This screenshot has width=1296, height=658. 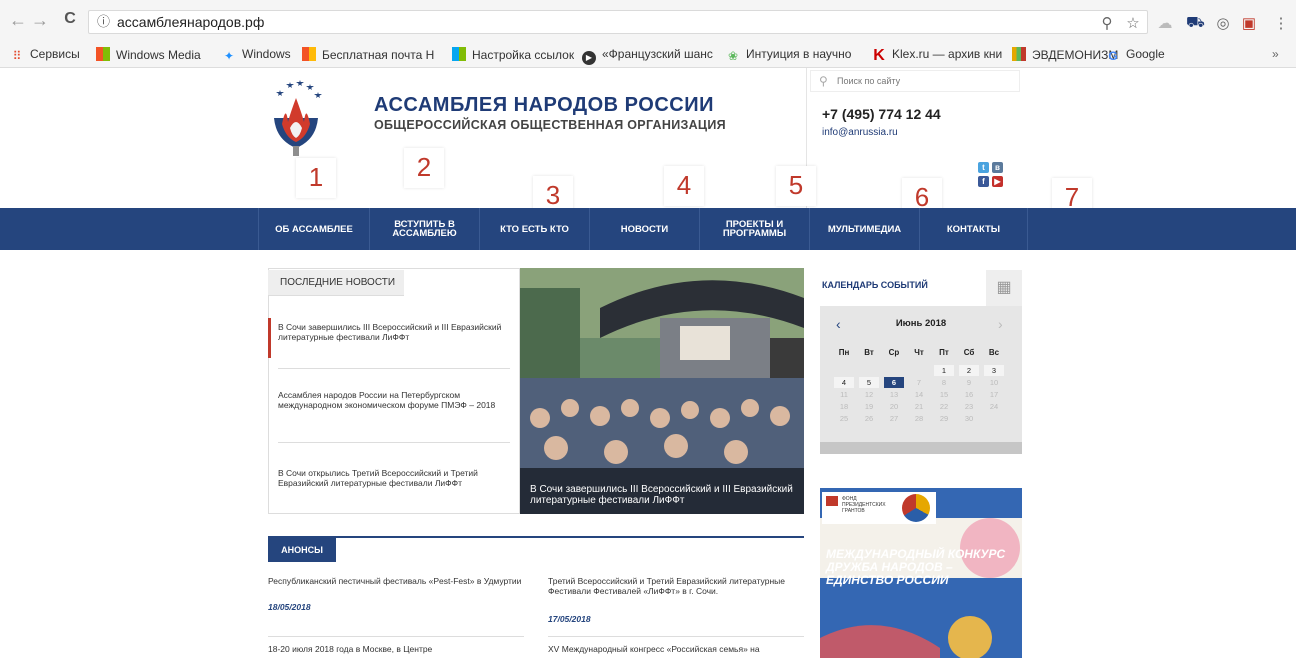 What do you see at coordinates (894, 382) in the screenshot?
I see `calendar-day: 6` at bounding box center [894, 382].